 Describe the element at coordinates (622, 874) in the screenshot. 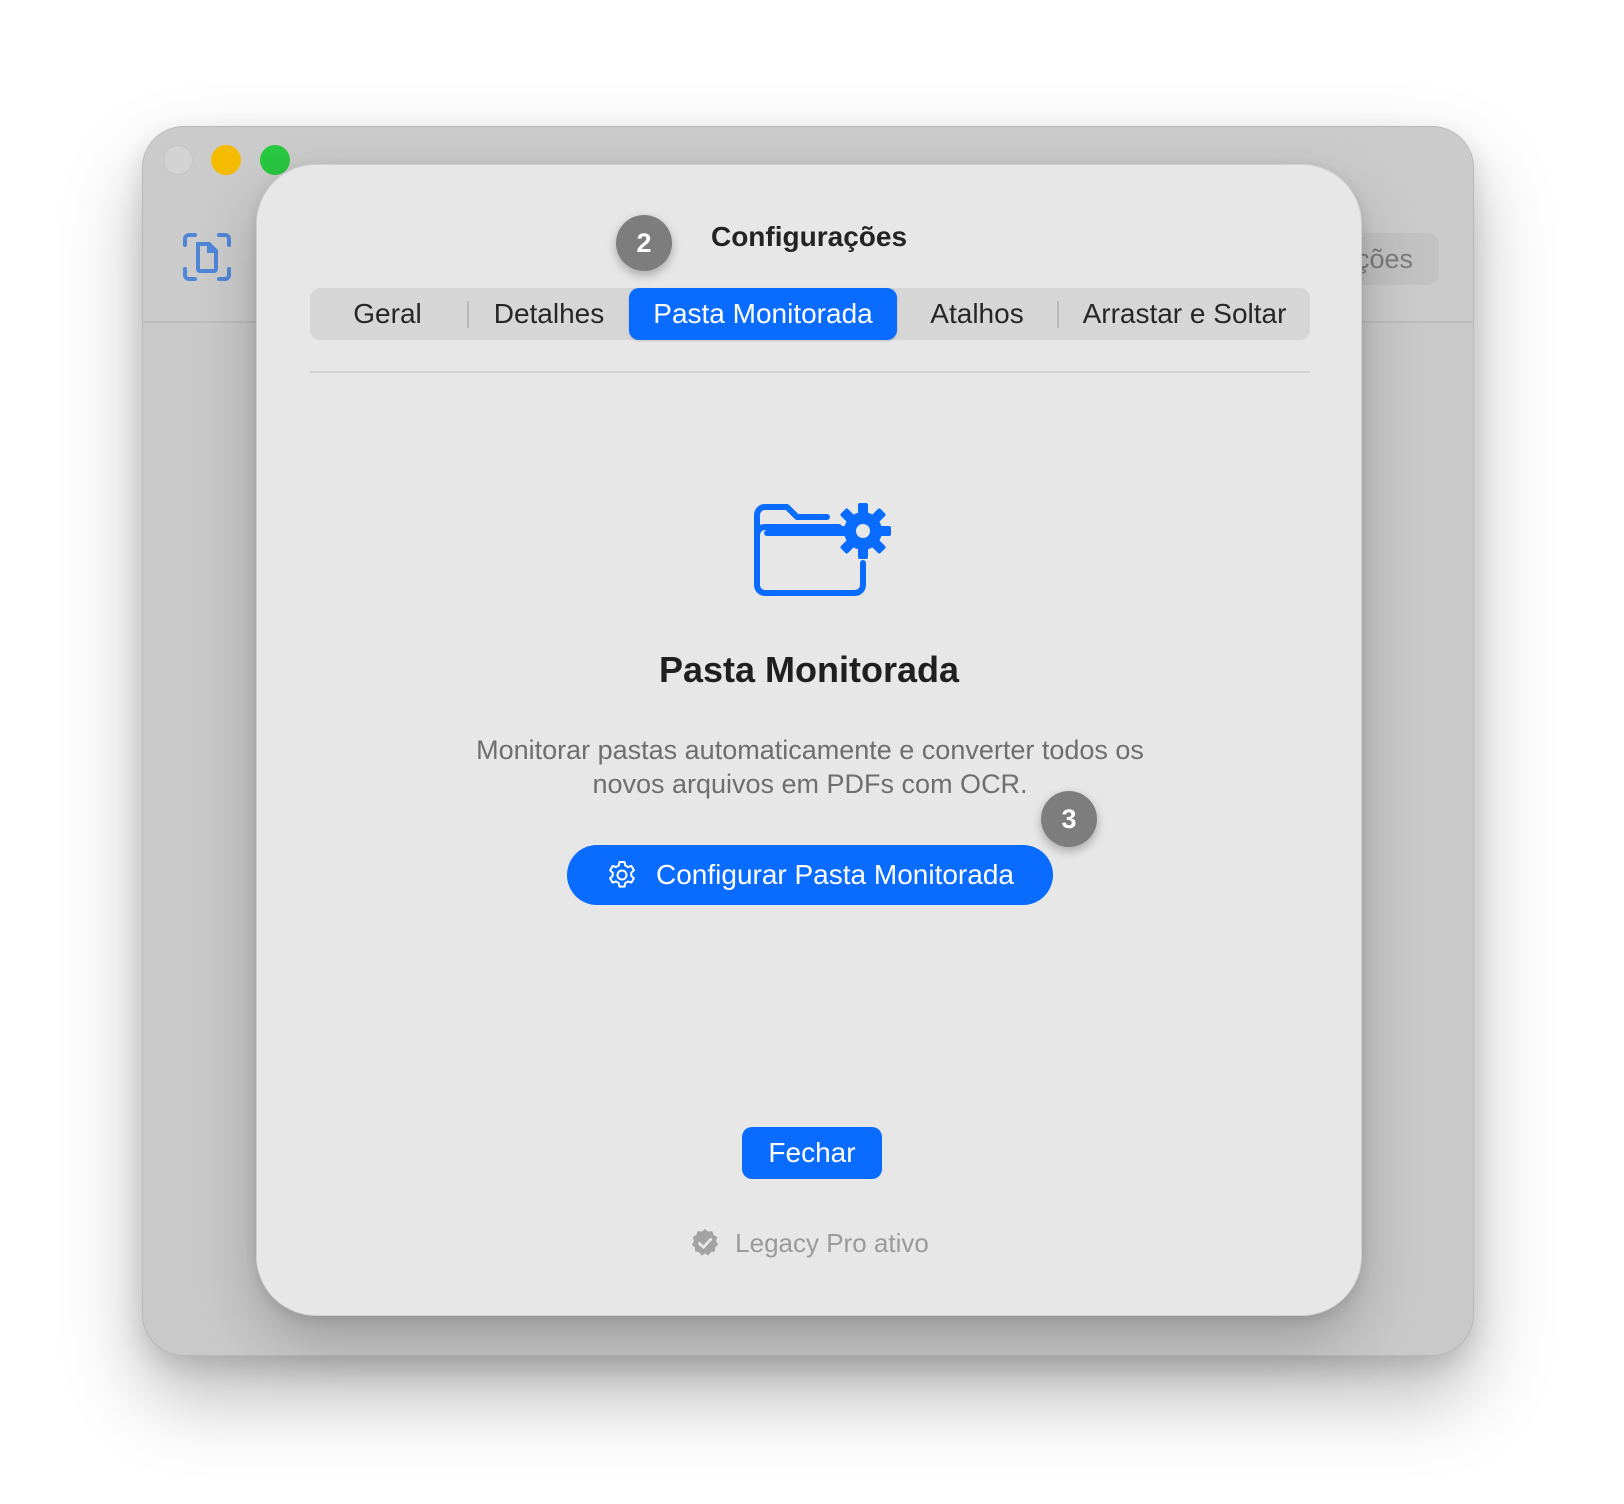

I see `gear-icon` at that location.